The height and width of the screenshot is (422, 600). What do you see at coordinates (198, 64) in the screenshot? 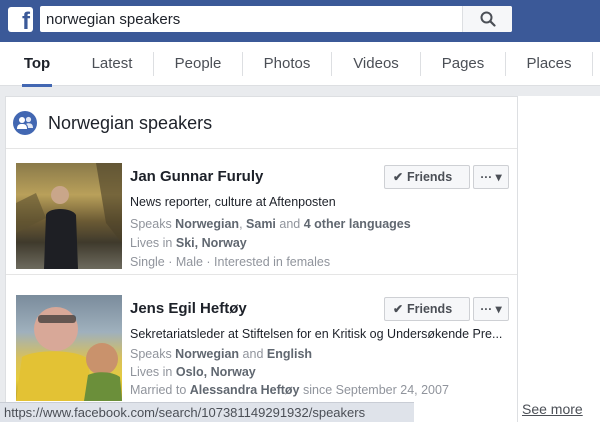
I see `tab-people: People` at bounding box center [198, 64].